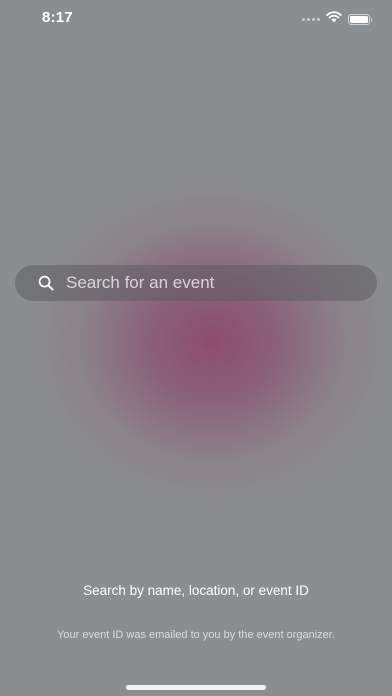 Image resolution: width=392 pixels, height=696 pixels. Describe the element at coordinates (311, 19) in the screenshot. I see `signal-icon` at that location.